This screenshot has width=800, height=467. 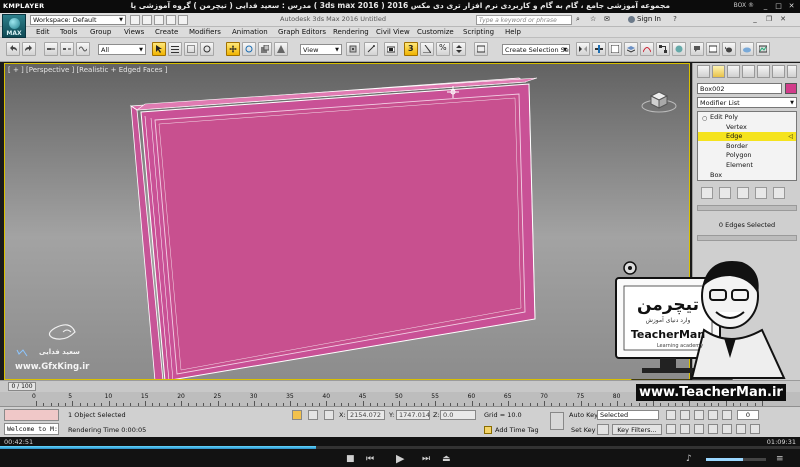 What do you see at coordinates (370, 459) in the screenshot?
I see `previous-icon: ⏮` at bounding box center [370, 459].